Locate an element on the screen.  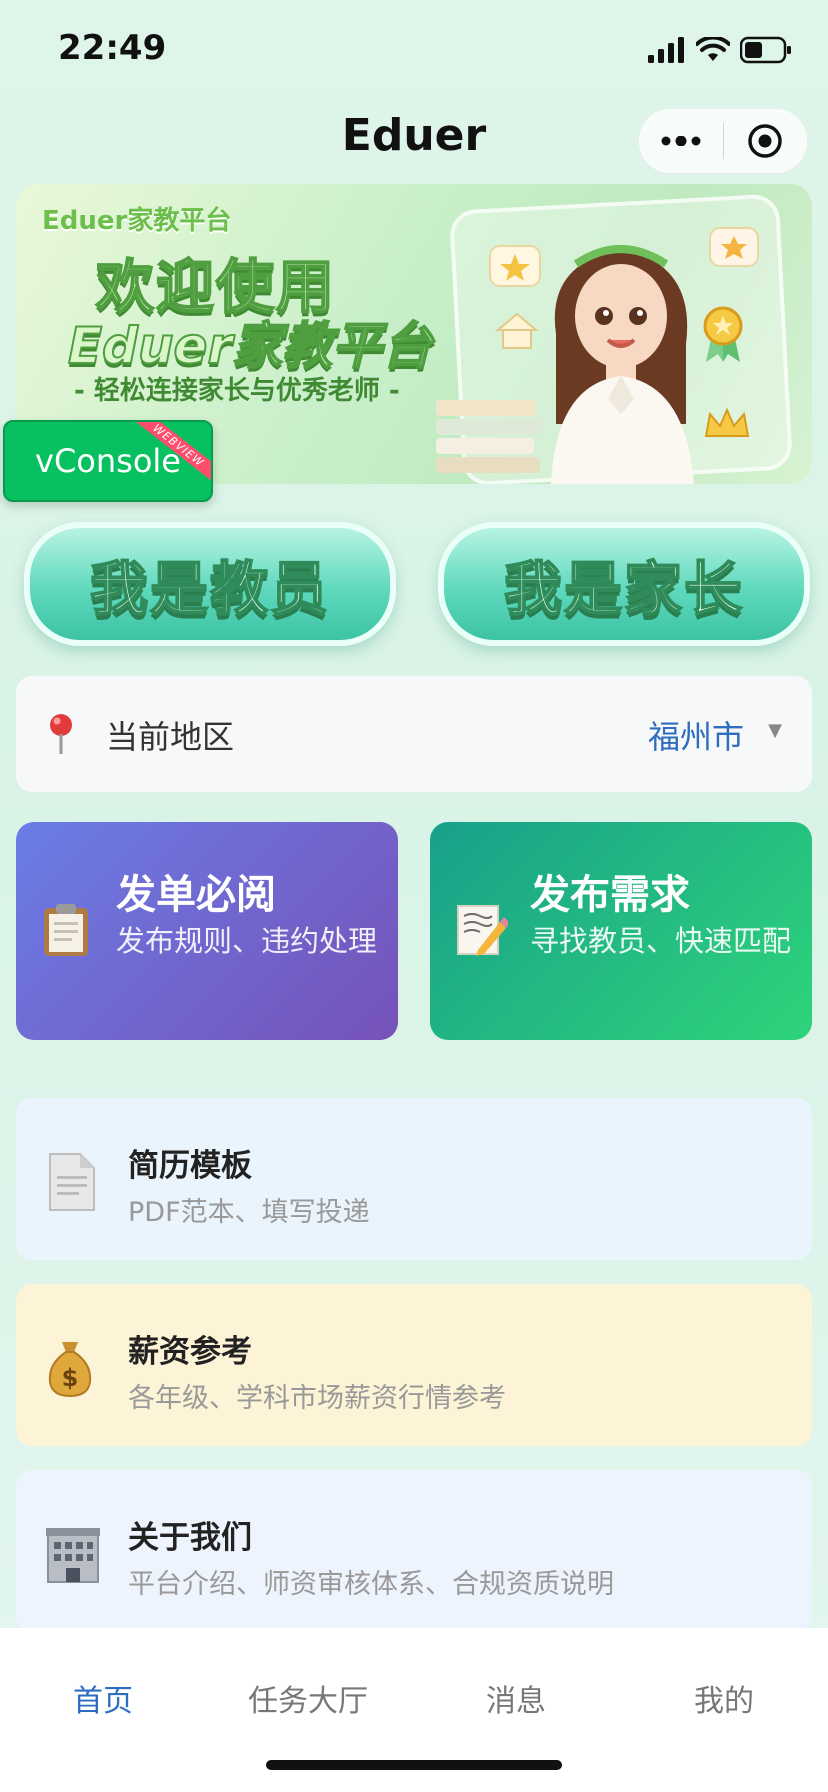
teacher-character-illustration is located at coordinates (622, 364).